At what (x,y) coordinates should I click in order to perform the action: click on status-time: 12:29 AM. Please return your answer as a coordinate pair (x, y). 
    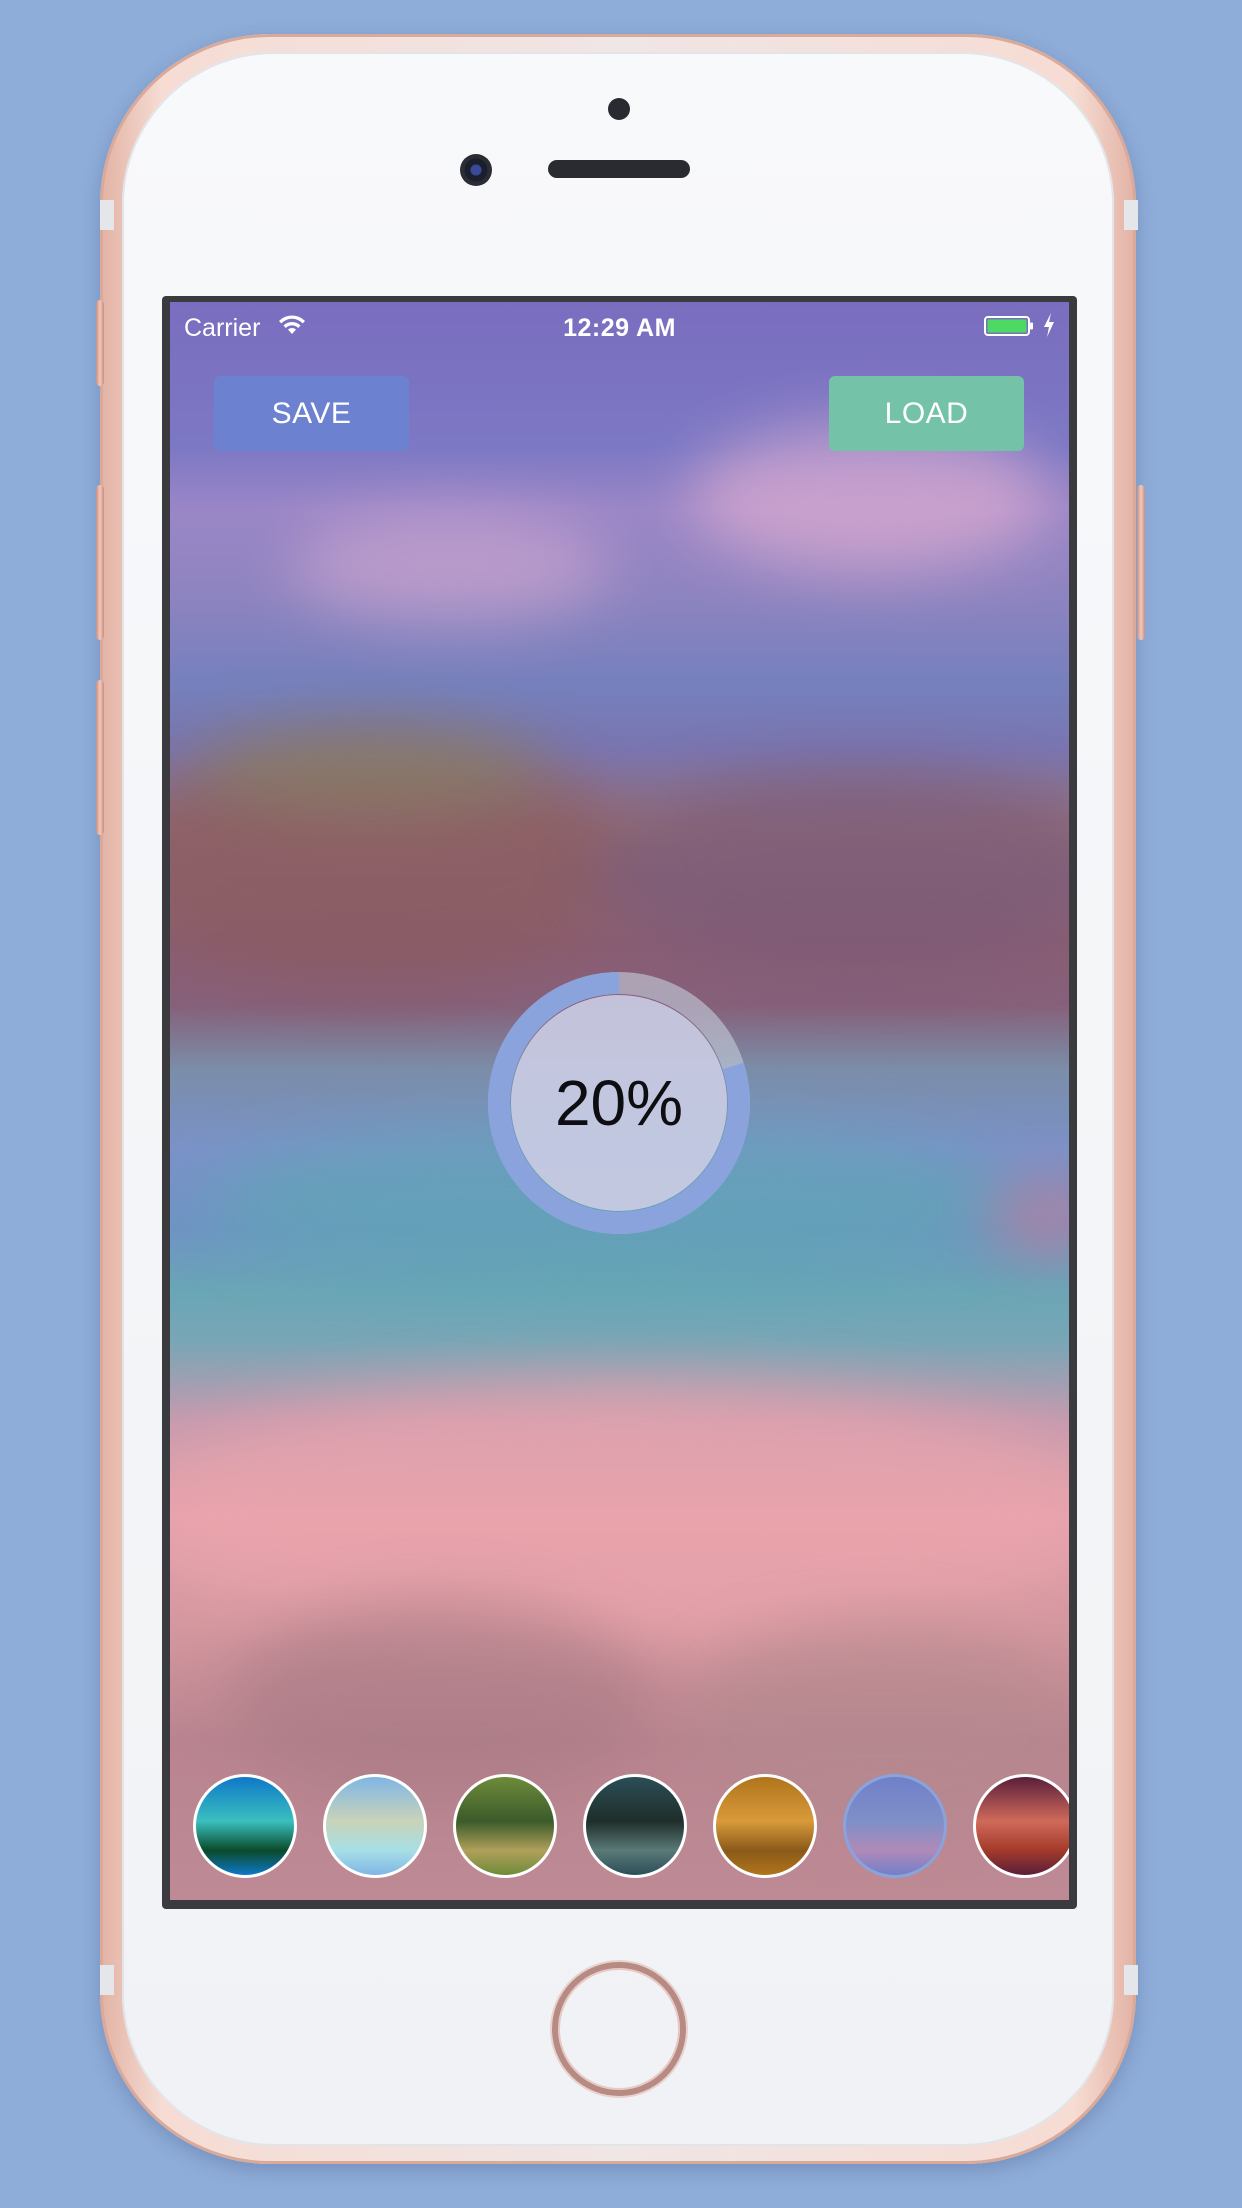
    Looking at the image, I should click on (619, 328).